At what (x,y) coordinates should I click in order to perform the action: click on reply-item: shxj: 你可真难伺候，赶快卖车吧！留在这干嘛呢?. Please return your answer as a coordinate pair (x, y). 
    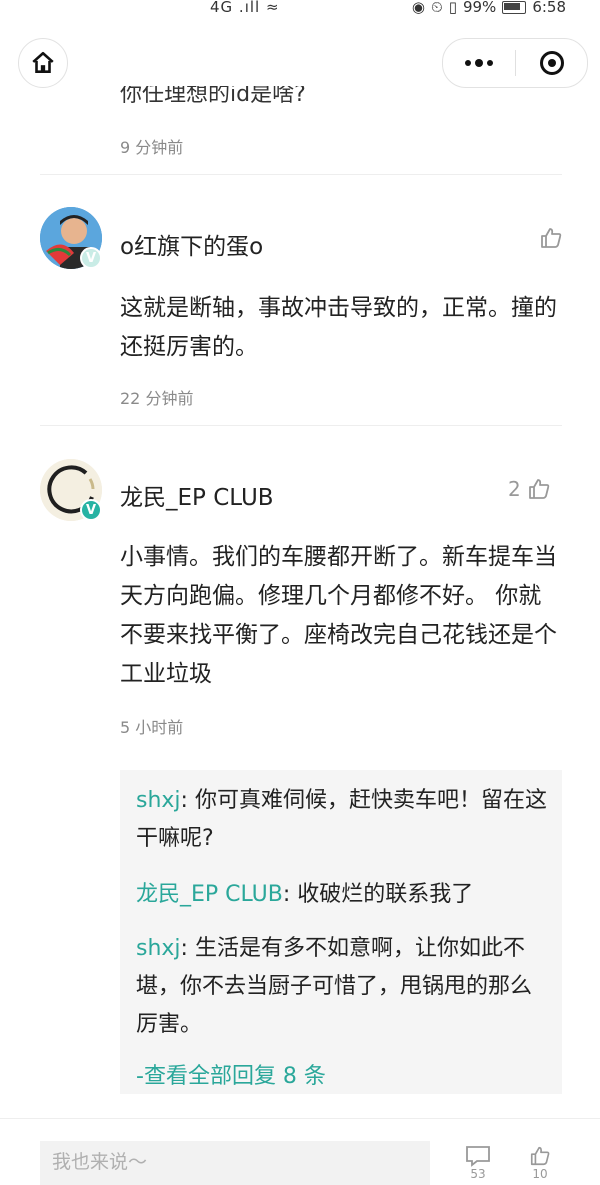
    Looking at the image, I should click on (343, 820).